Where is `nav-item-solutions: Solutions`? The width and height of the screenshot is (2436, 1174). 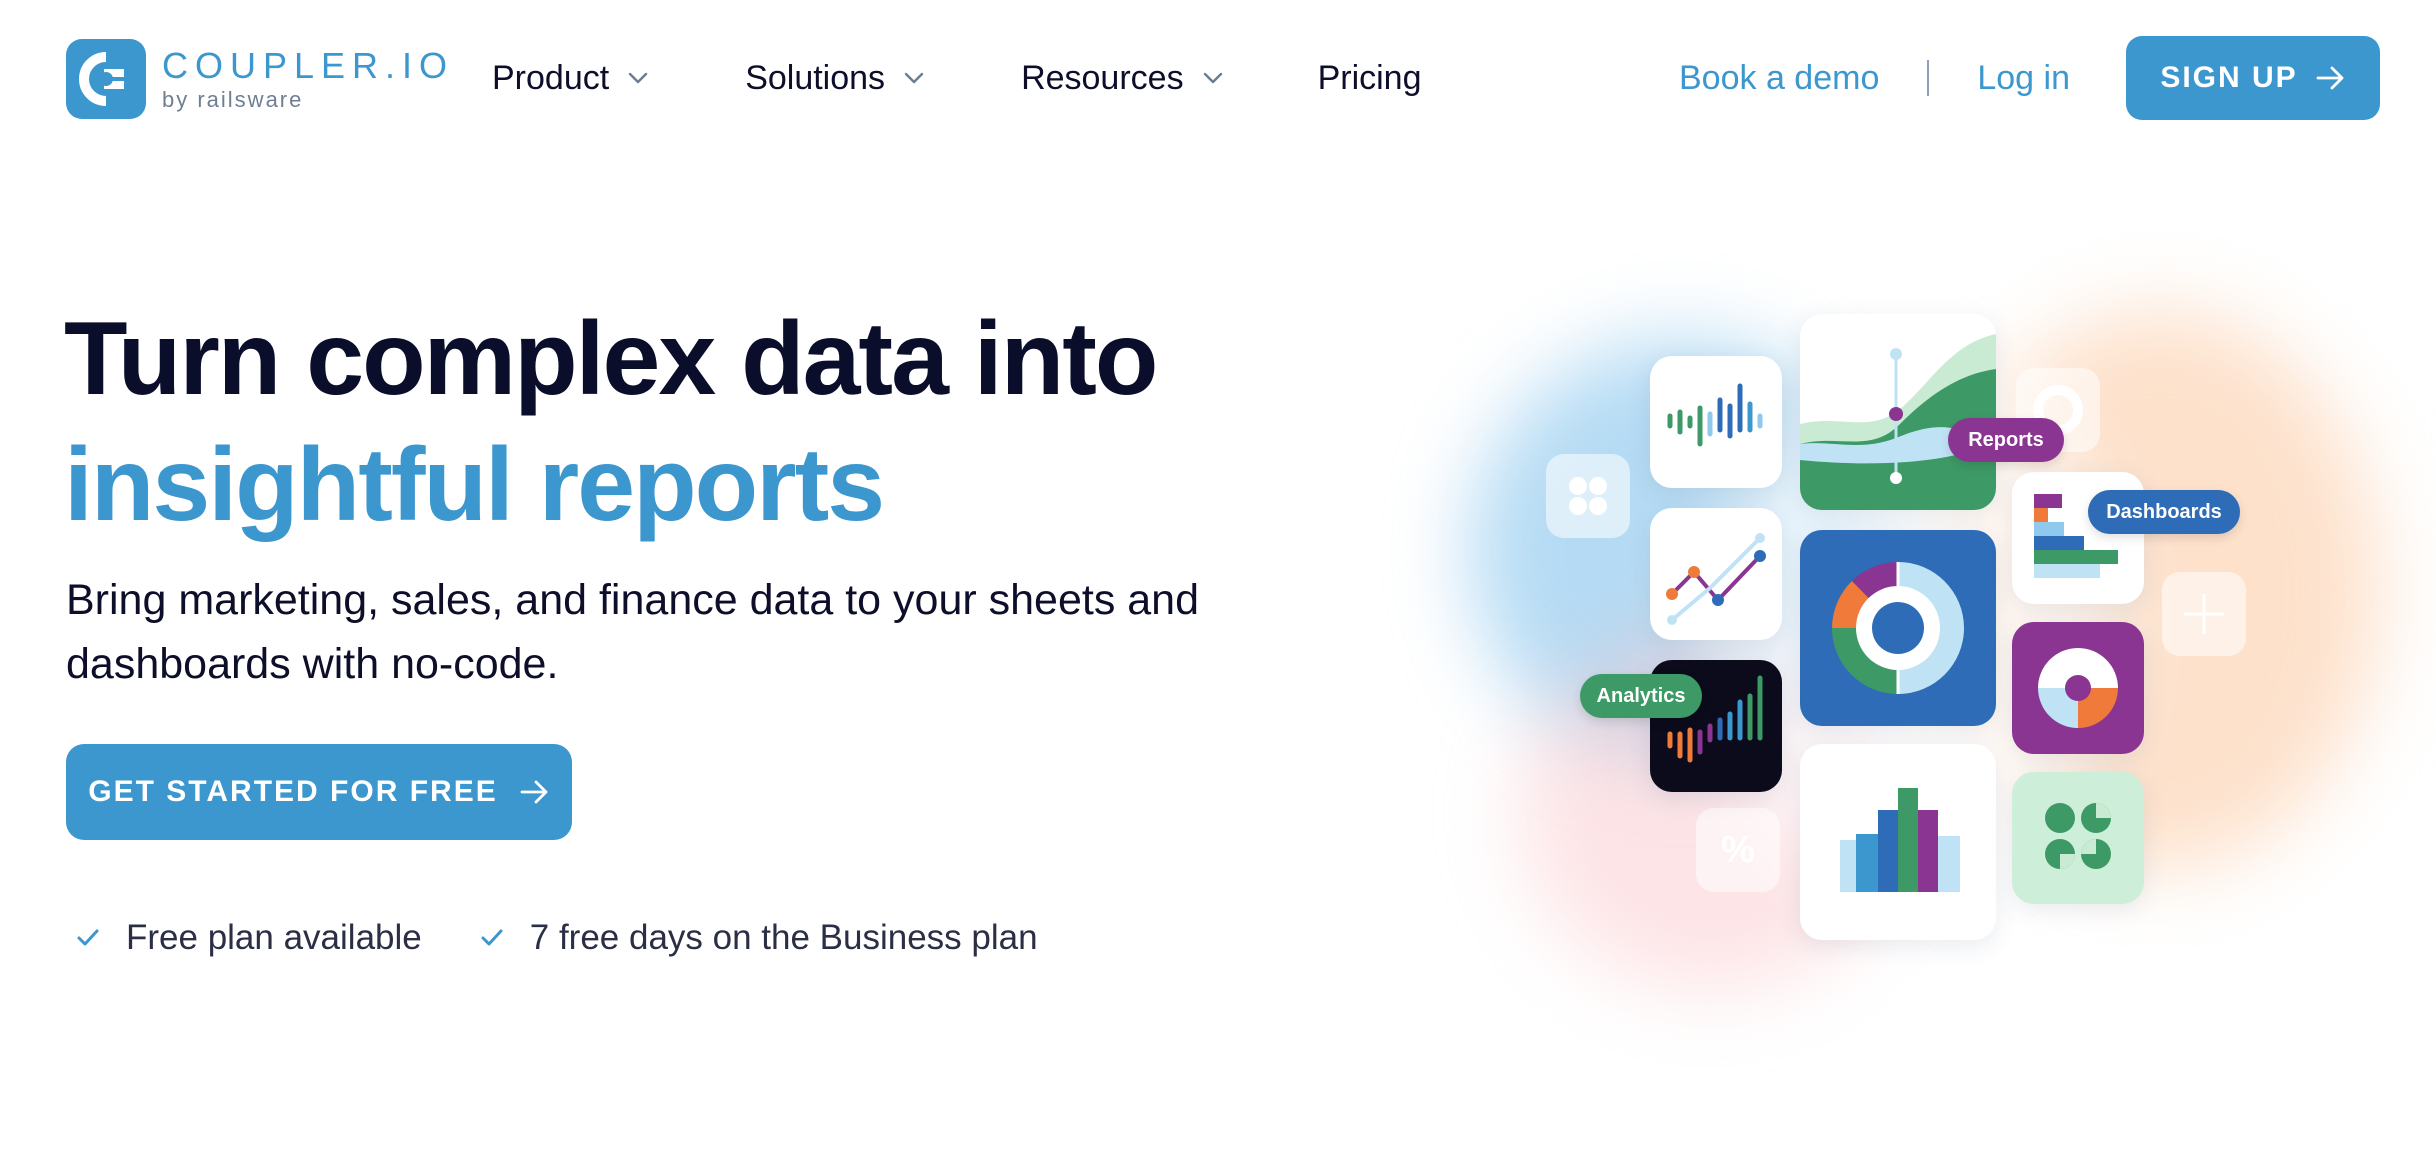
nav-item-solutions: Solutions is located at coordinates (835, 78).